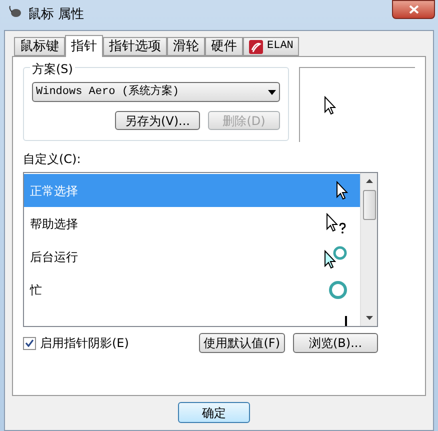  Describe the element at coordinates (56, 15) in the screenshot. I see `window-title: 鼠标 属性` at that location.